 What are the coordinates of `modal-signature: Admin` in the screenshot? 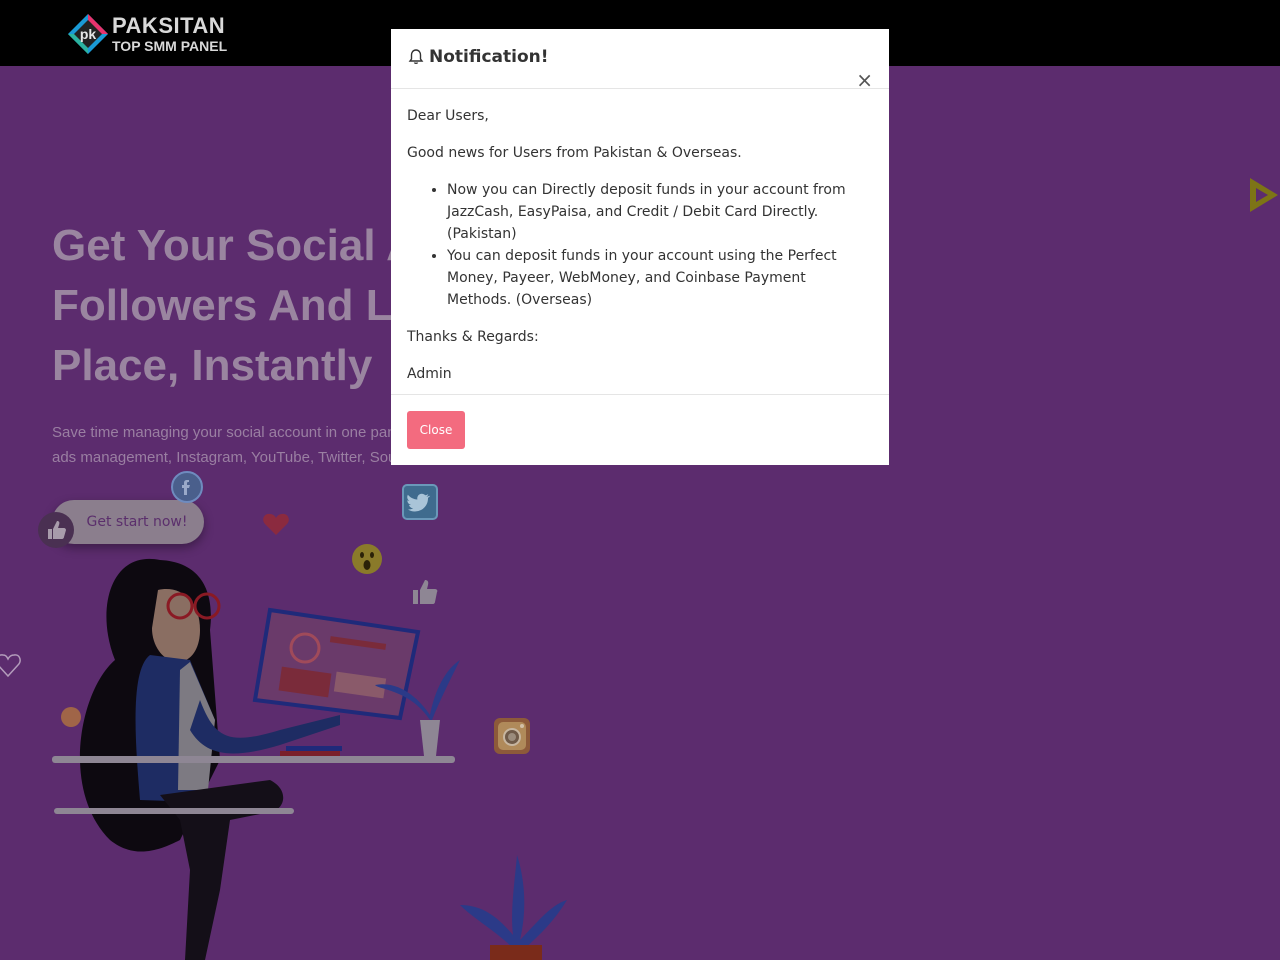 It's located at (429, 374).